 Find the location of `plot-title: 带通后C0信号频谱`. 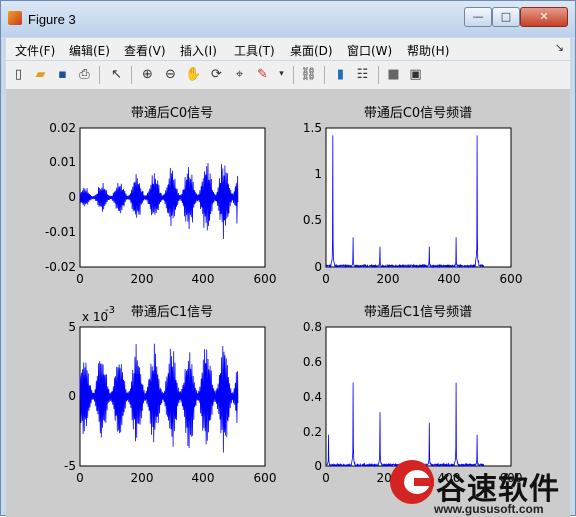

plot-title: 带通后C0信号频谱 is located at coordinates (418, 113).